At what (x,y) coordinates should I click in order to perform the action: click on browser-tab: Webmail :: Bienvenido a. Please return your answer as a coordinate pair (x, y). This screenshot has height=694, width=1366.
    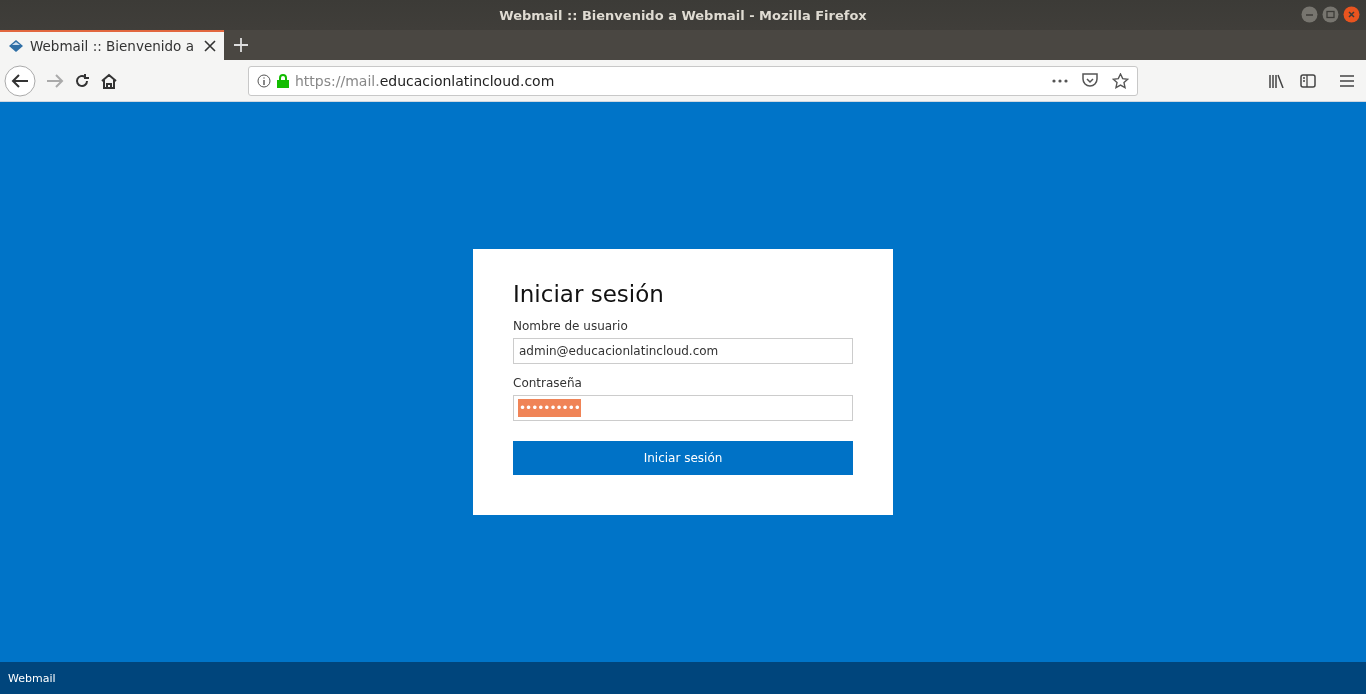
    Looking at the image, I should click on (112, 45).